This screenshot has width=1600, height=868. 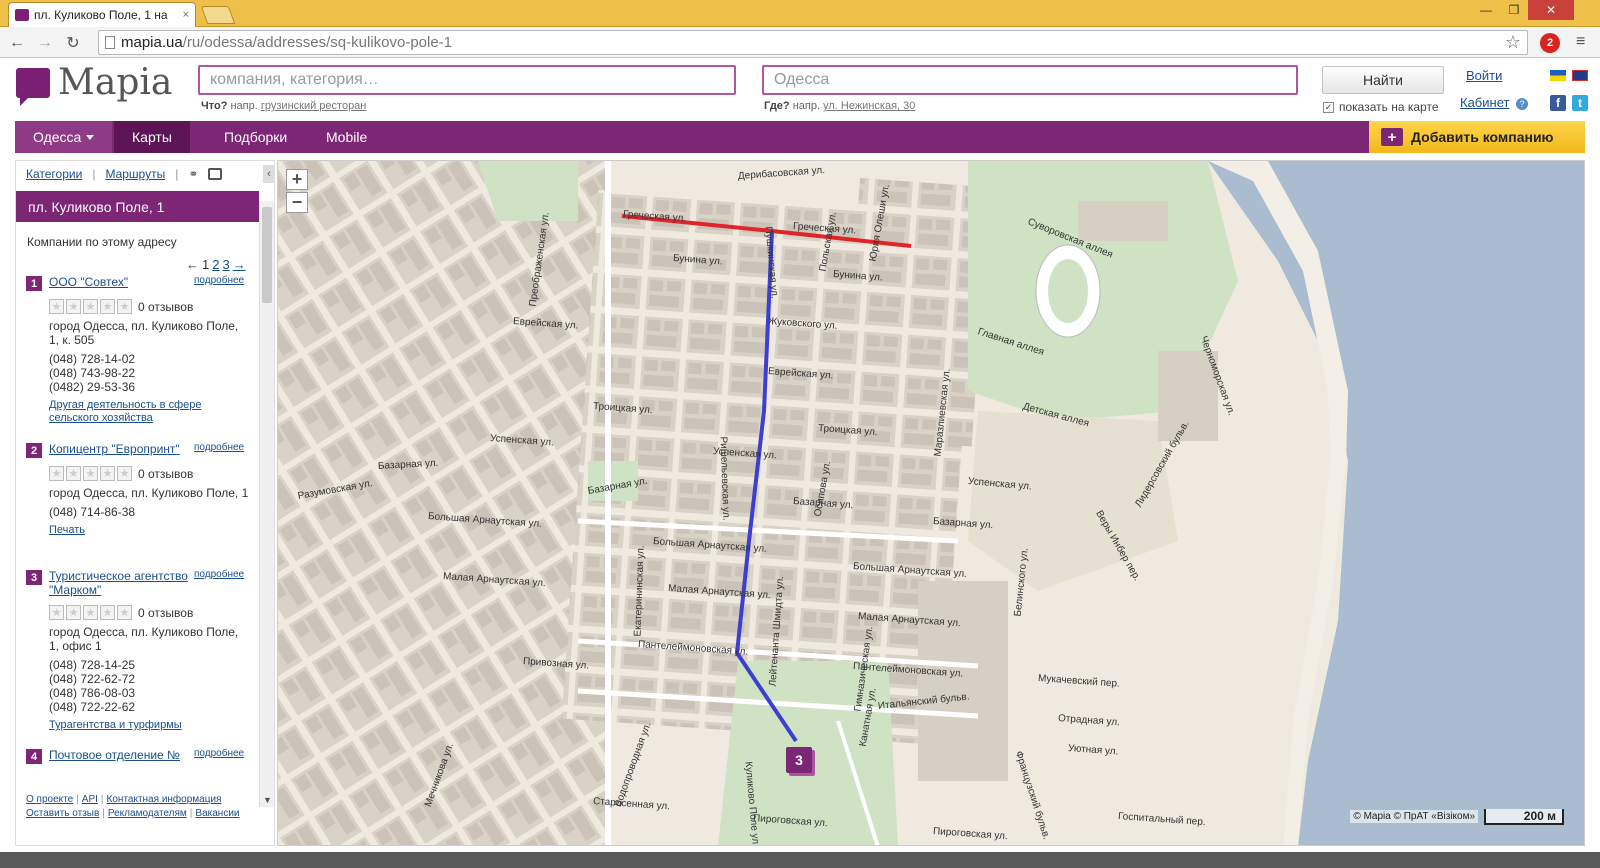 I want to click on tab-title: пл. Куликово Поле, 1 на, so click(x=101, y=15).